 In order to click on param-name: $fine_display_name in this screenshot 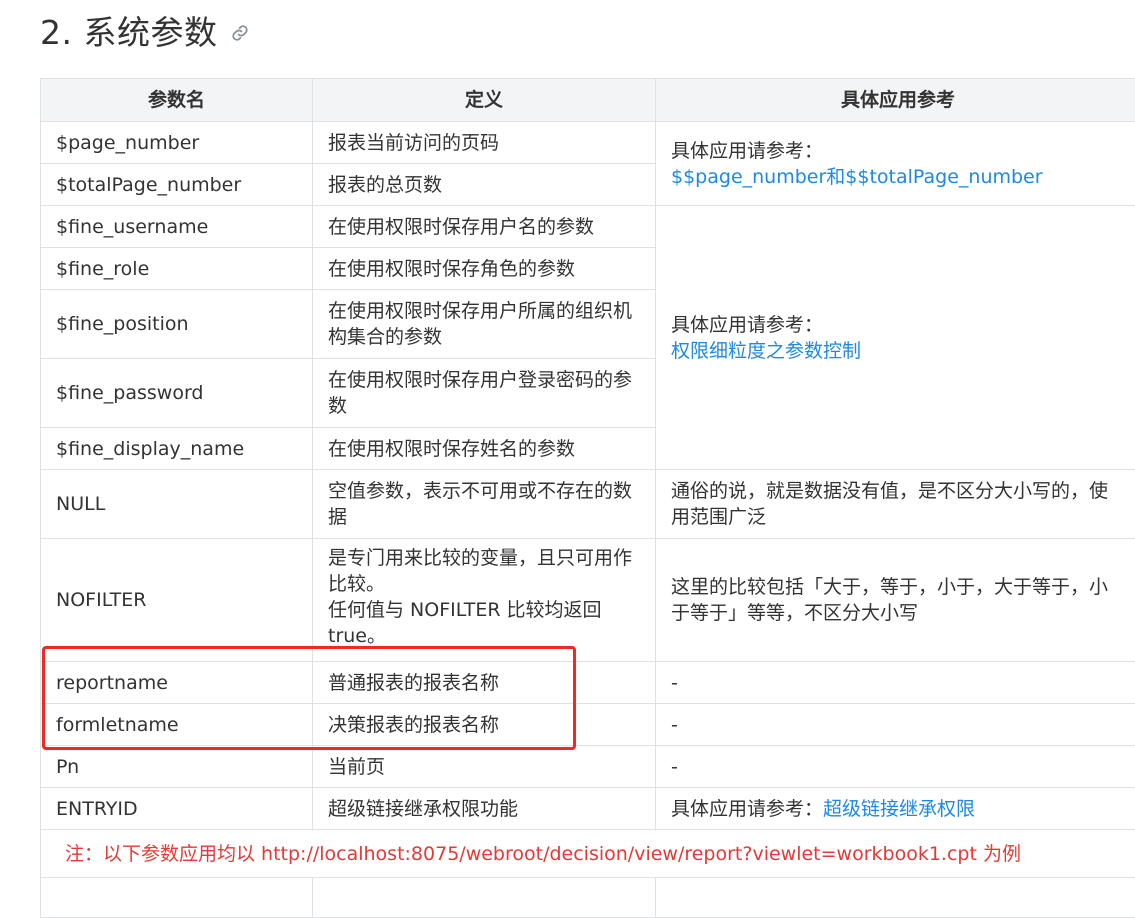, I will do `click(177, 449)`.